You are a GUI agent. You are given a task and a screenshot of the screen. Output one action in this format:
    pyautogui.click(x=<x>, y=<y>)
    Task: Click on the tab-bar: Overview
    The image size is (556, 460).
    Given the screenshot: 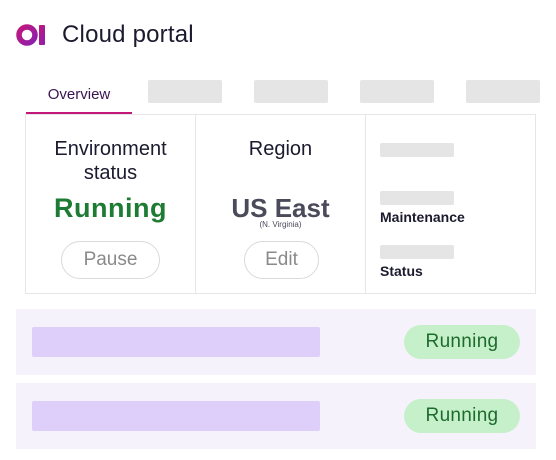 What is the action you would take?
    pyautogui.click(x=291, y=95)
    